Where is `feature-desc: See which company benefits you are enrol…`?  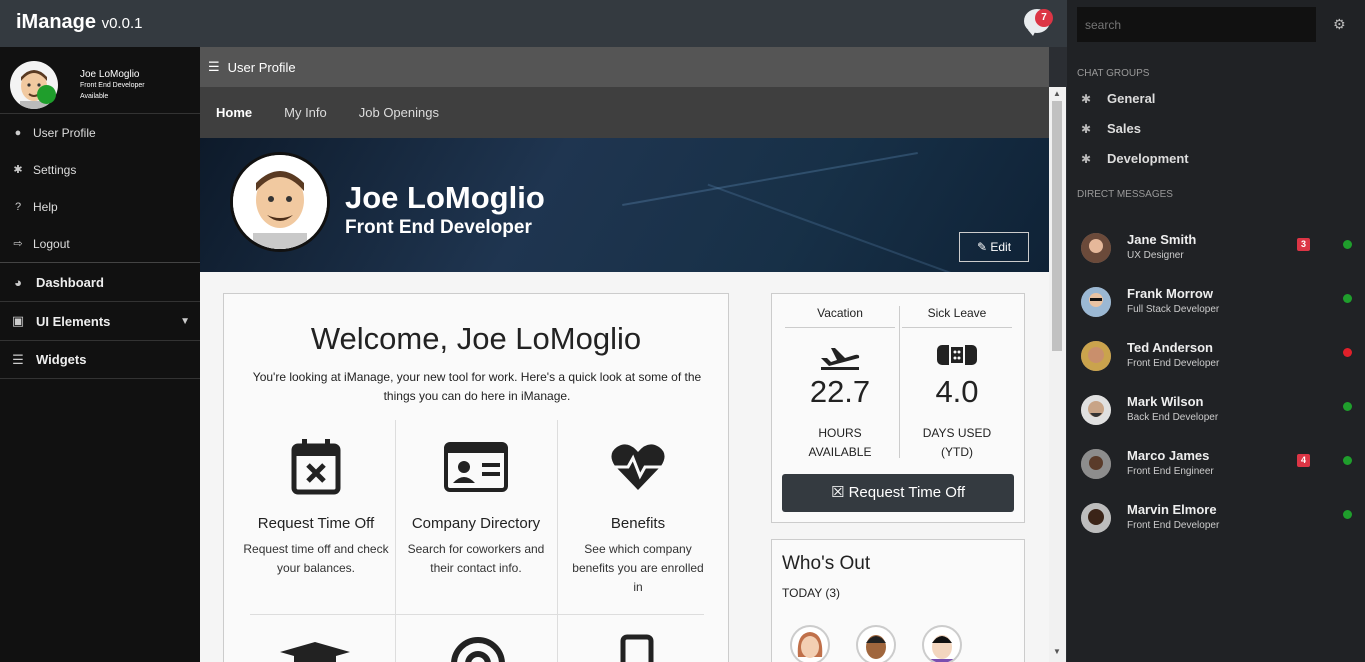 feature-desc: See which company benefits you are enrol… is located at coordinates (638, 568).